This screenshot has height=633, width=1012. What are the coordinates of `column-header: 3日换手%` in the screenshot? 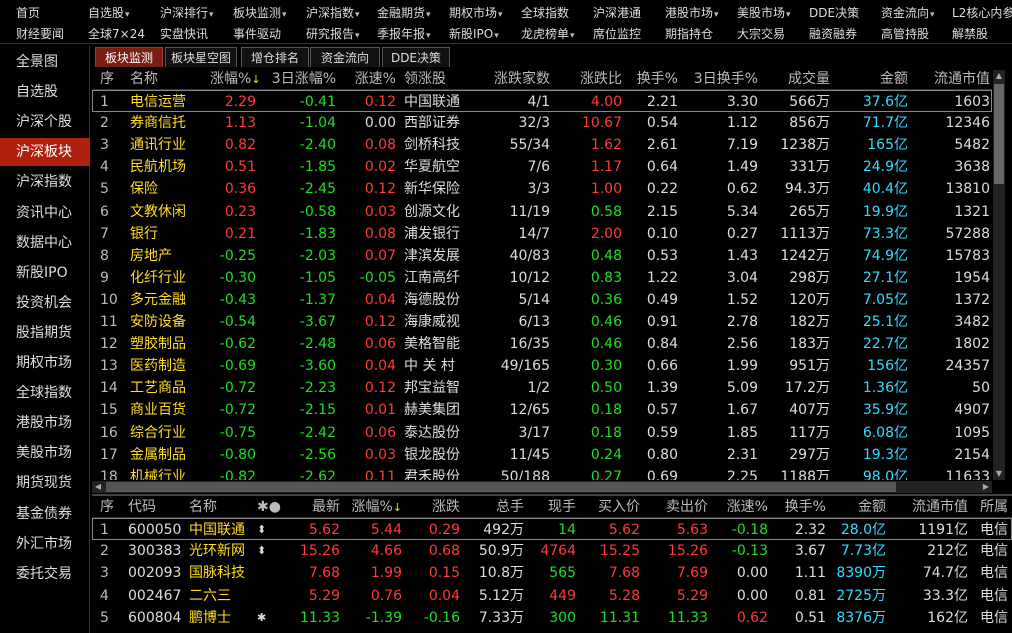 It's located at (719, 79).